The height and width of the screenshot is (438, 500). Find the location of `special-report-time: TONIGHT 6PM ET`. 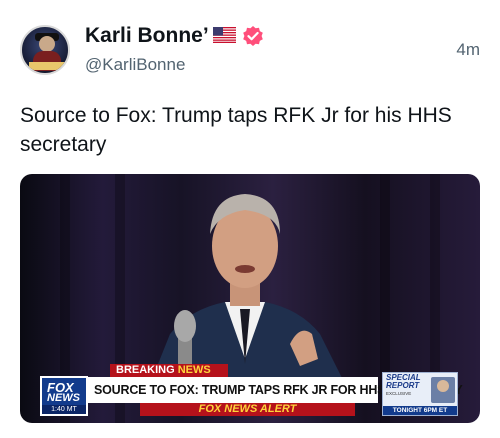

special-report-time: TONIGHT 6PM ET is located at coordinates (420, 410).